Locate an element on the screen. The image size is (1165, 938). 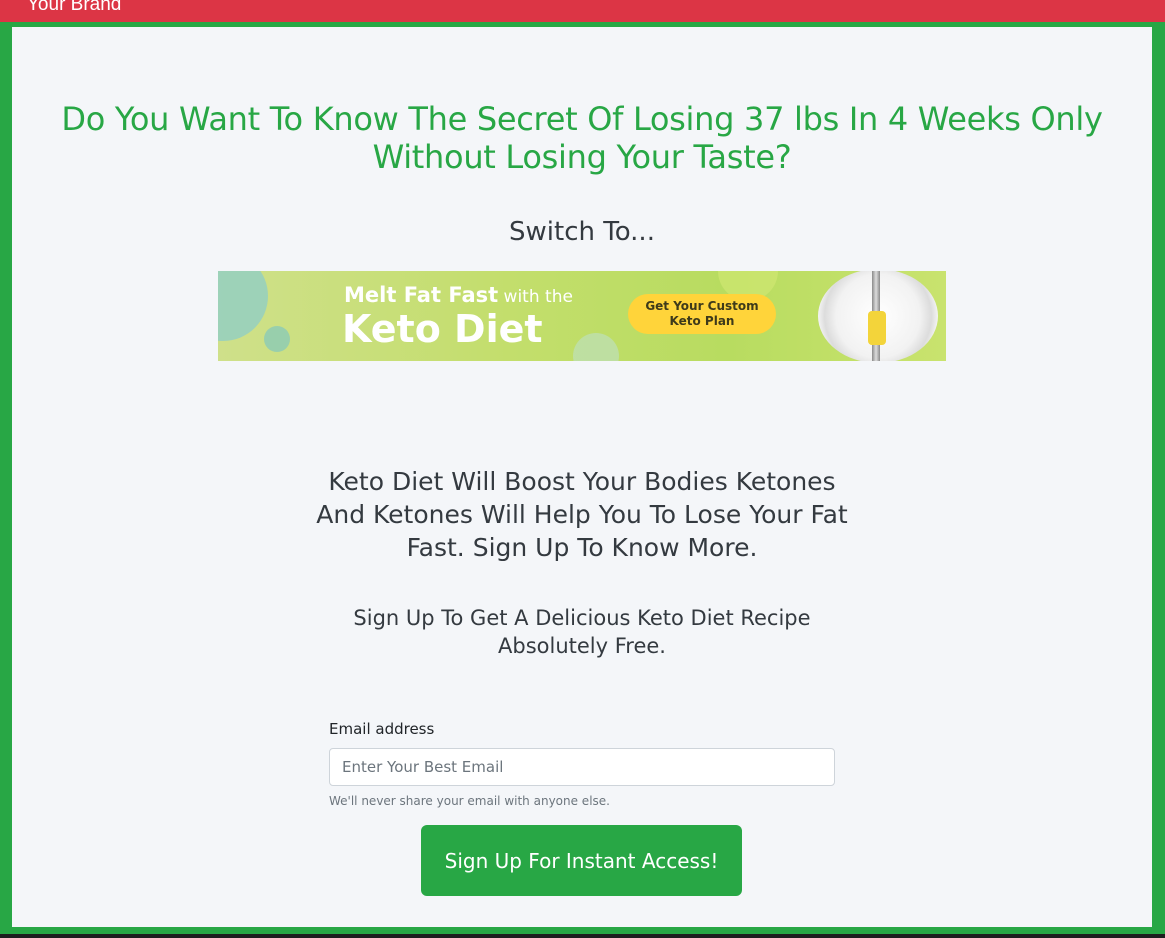
banner-tagline: Melt Fat Fast with the is located at coordinates (458, 295).